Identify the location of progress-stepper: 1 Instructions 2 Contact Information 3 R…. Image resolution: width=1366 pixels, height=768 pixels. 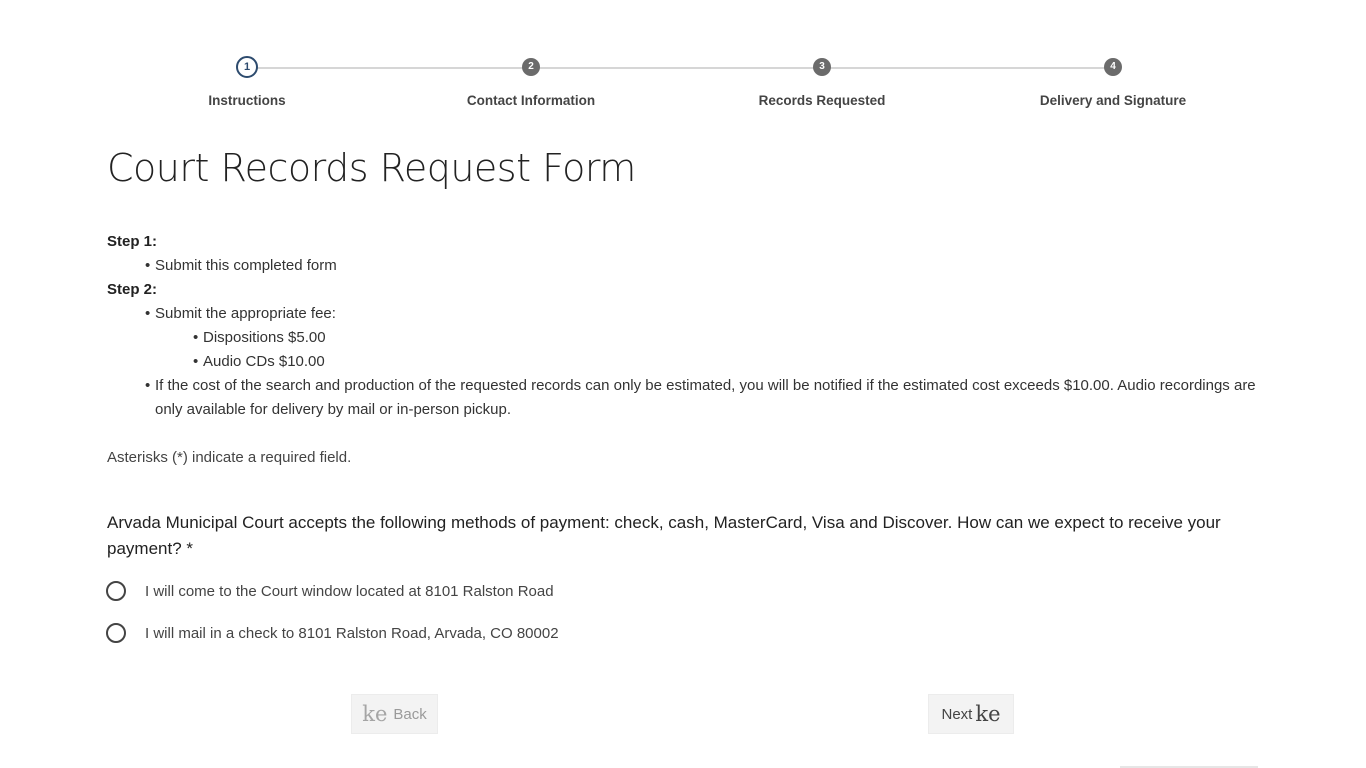
(683, 82).